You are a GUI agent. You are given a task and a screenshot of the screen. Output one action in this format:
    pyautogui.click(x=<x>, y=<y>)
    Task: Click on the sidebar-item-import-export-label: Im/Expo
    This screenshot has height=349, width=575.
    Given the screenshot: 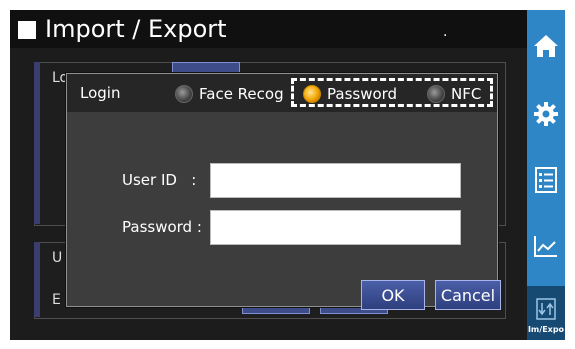 What is the action you would take?
    pyautogui.click(x=546, y=329)
    